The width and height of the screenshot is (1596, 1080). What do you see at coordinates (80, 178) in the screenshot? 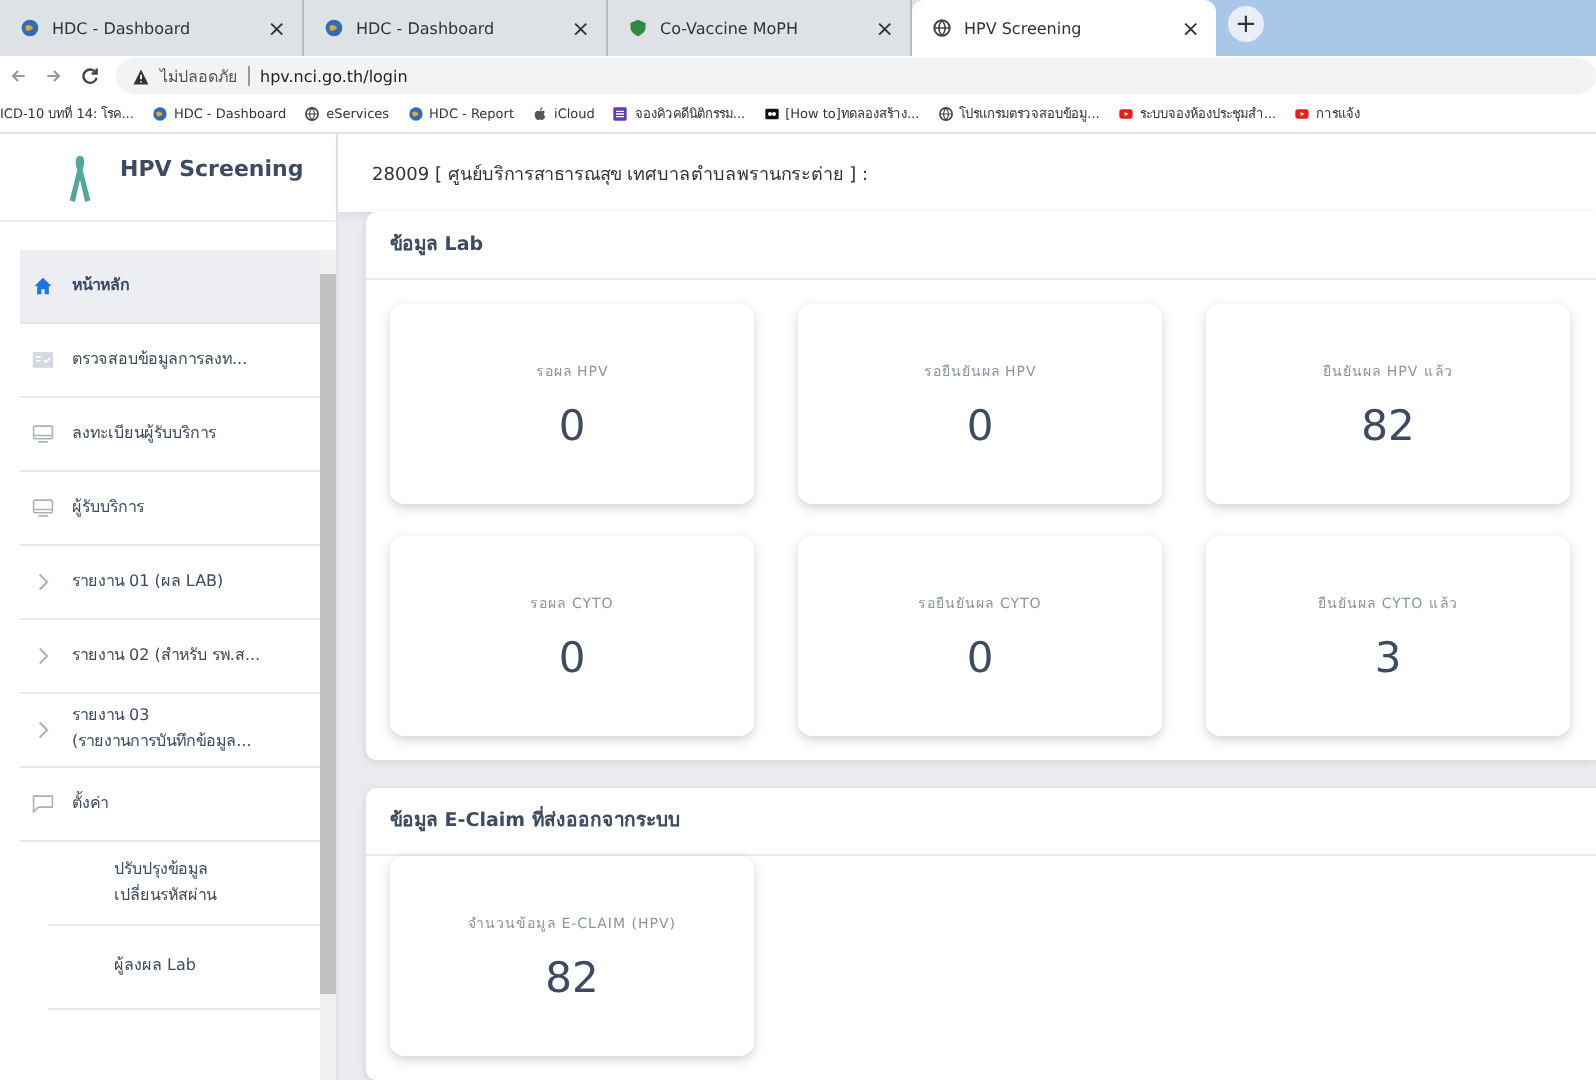
I see `ribbon-icon` at bounding box center [80, 178].